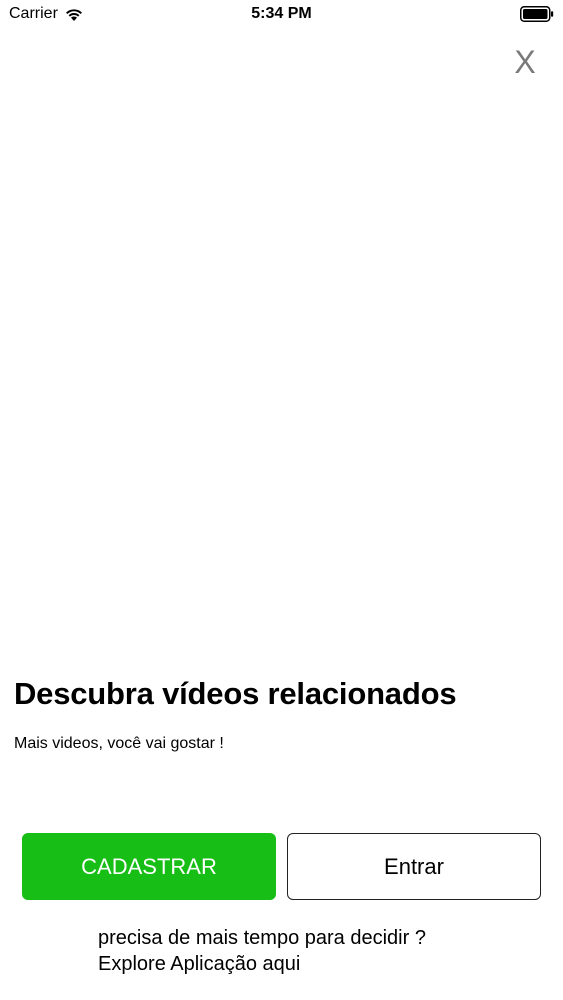 Image resolution: width=563 pixels, height=1000 pixels. I want to click on status-bar: Carrier 5:34 PM, so click(281, 15).